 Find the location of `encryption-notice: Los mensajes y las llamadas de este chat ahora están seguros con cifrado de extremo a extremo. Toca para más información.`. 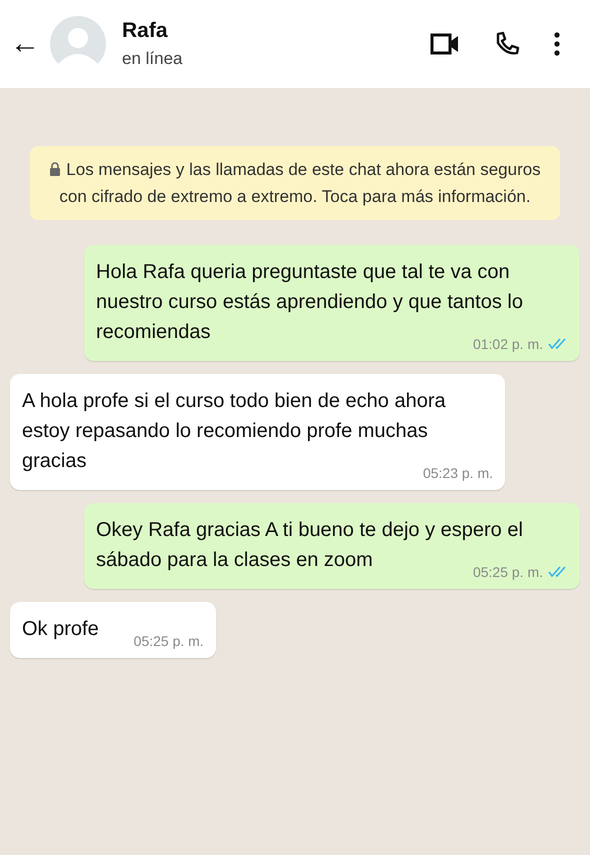

encryption-notice: Los mensajes y las llamadas de este chat ahora están seguros con cifrado de extremo a extremo. Toca para más información. is located at coordinates (295, 183).